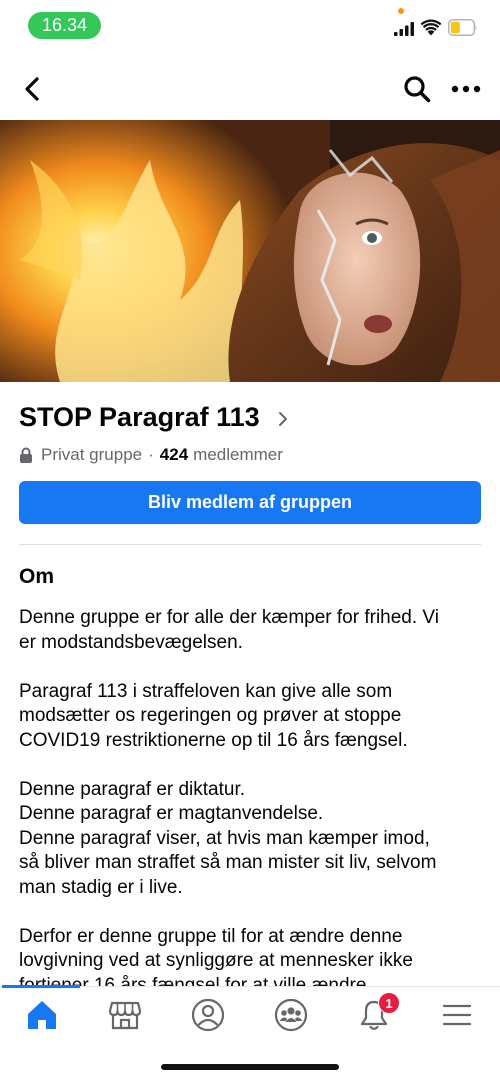 The width and height of the screenshot is (500, 1082). What do you see at coordinates (401, 11) in the screenshot?
I see `privacy-indicator-dot` at bounding box center [401, 11].